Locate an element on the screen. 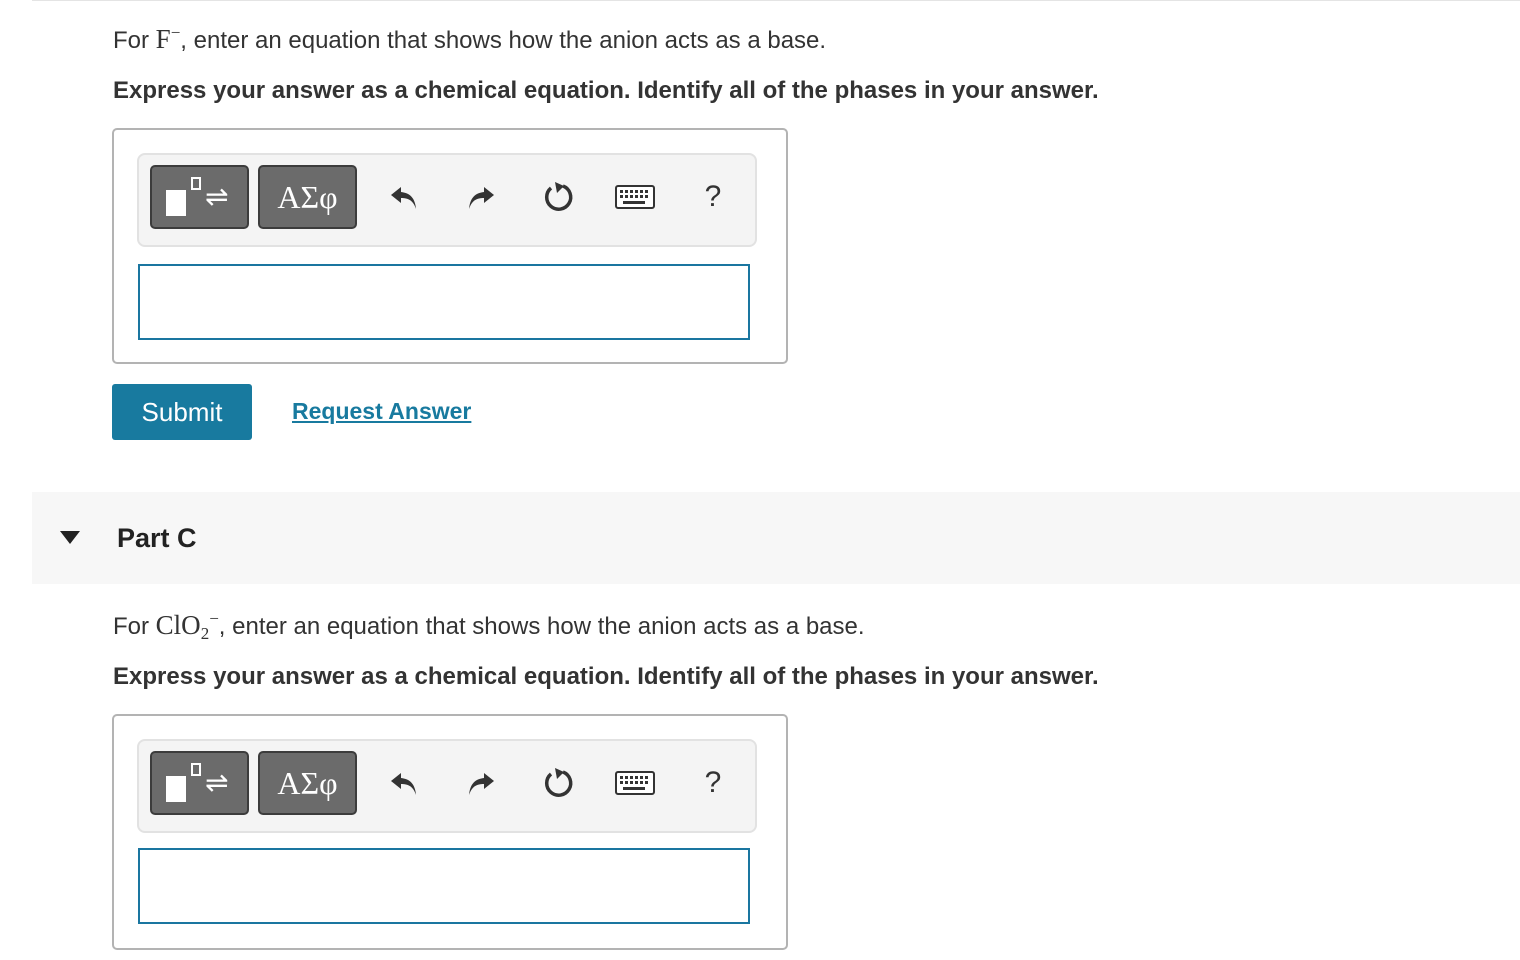 The height and width of the screenshot is (960, 1520). formula-text: ClO is located at coordinates (178, 625).